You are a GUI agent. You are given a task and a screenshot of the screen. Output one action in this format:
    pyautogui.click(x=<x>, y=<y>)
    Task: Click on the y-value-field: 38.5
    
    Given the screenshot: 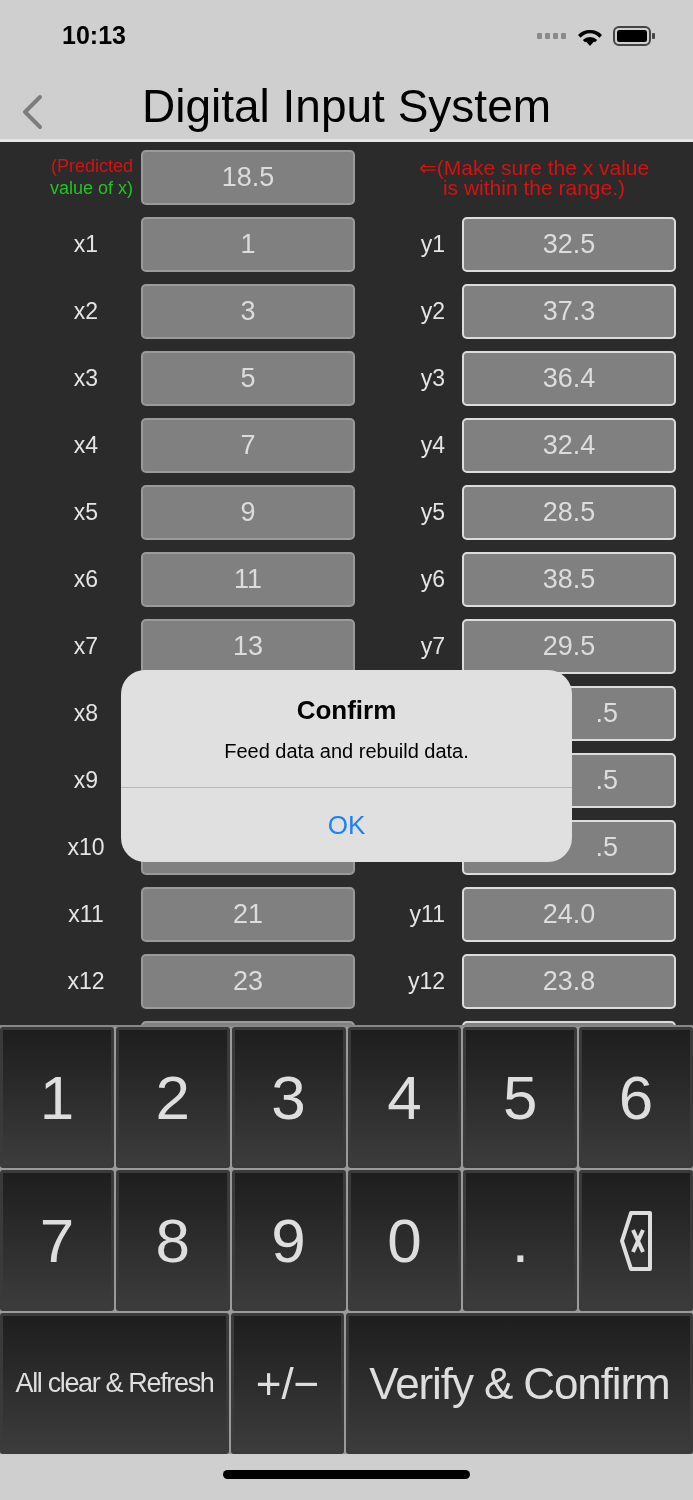 What is the action you would take?
    pyautogui.click(x=569, y=579)
    